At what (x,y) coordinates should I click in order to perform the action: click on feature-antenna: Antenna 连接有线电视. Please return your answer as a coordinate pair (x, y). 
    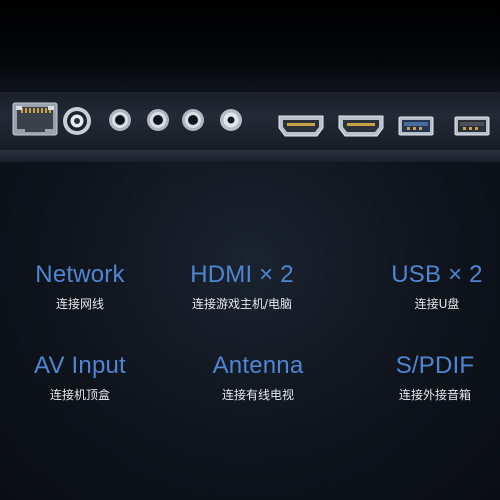
    Looking at the image, I should click on (258, 377).